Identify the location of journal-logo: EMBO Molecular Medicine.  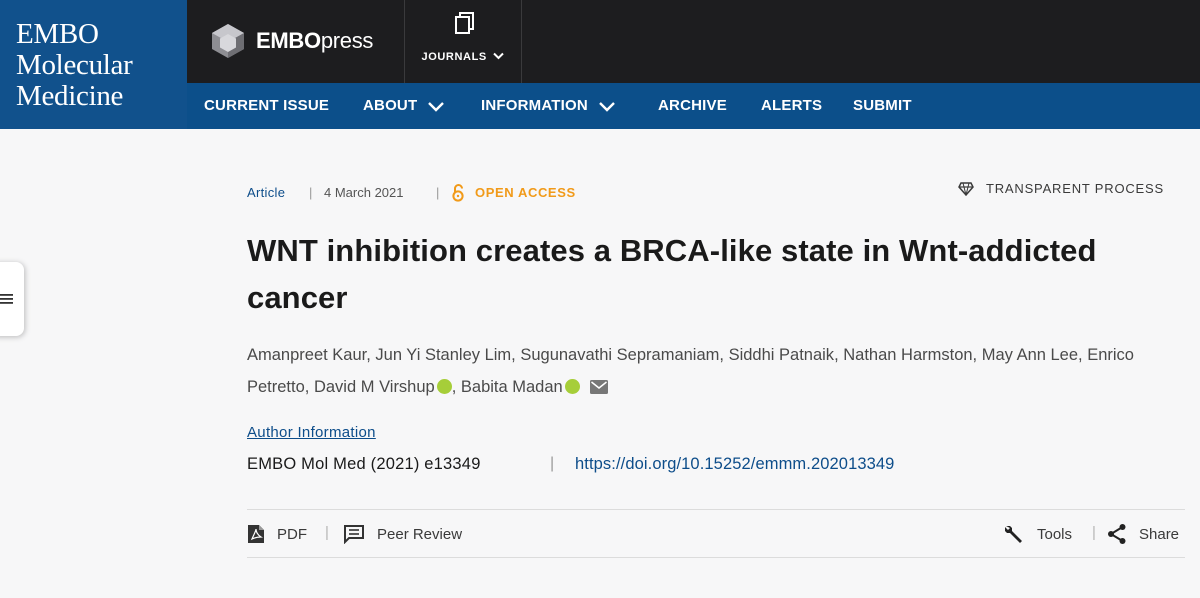
(93, 64).